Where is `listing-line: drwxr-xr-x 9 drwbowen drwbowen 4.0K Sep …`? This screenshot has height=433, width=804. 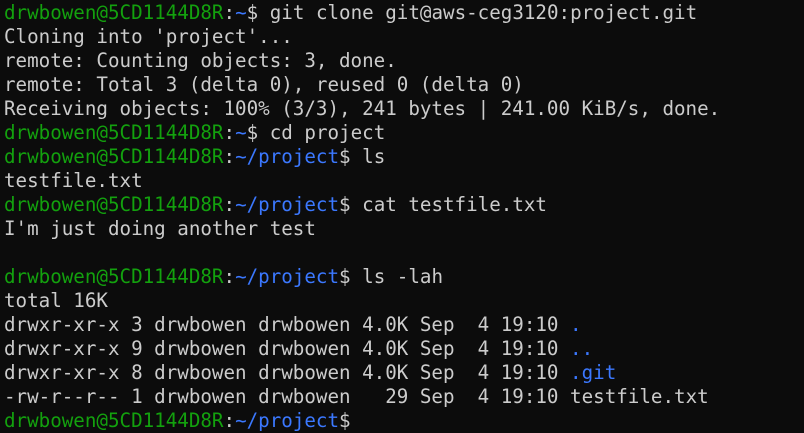
listing-line: drwxr-xr-x 9 drwbowen drwbowen 4.0K Sep … is located at coordinates (404, 349).